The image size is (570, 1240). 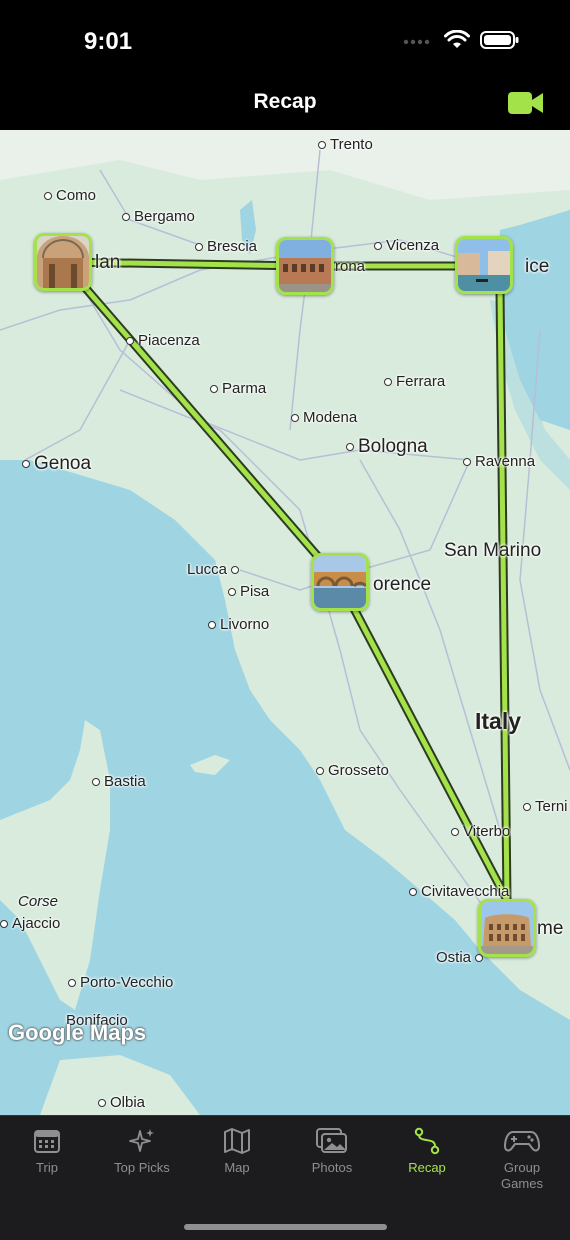 What do you see at coordinates (108, 41) in the screenshot?
I see `status-time: 9:01` at bounding box center [108, 41].